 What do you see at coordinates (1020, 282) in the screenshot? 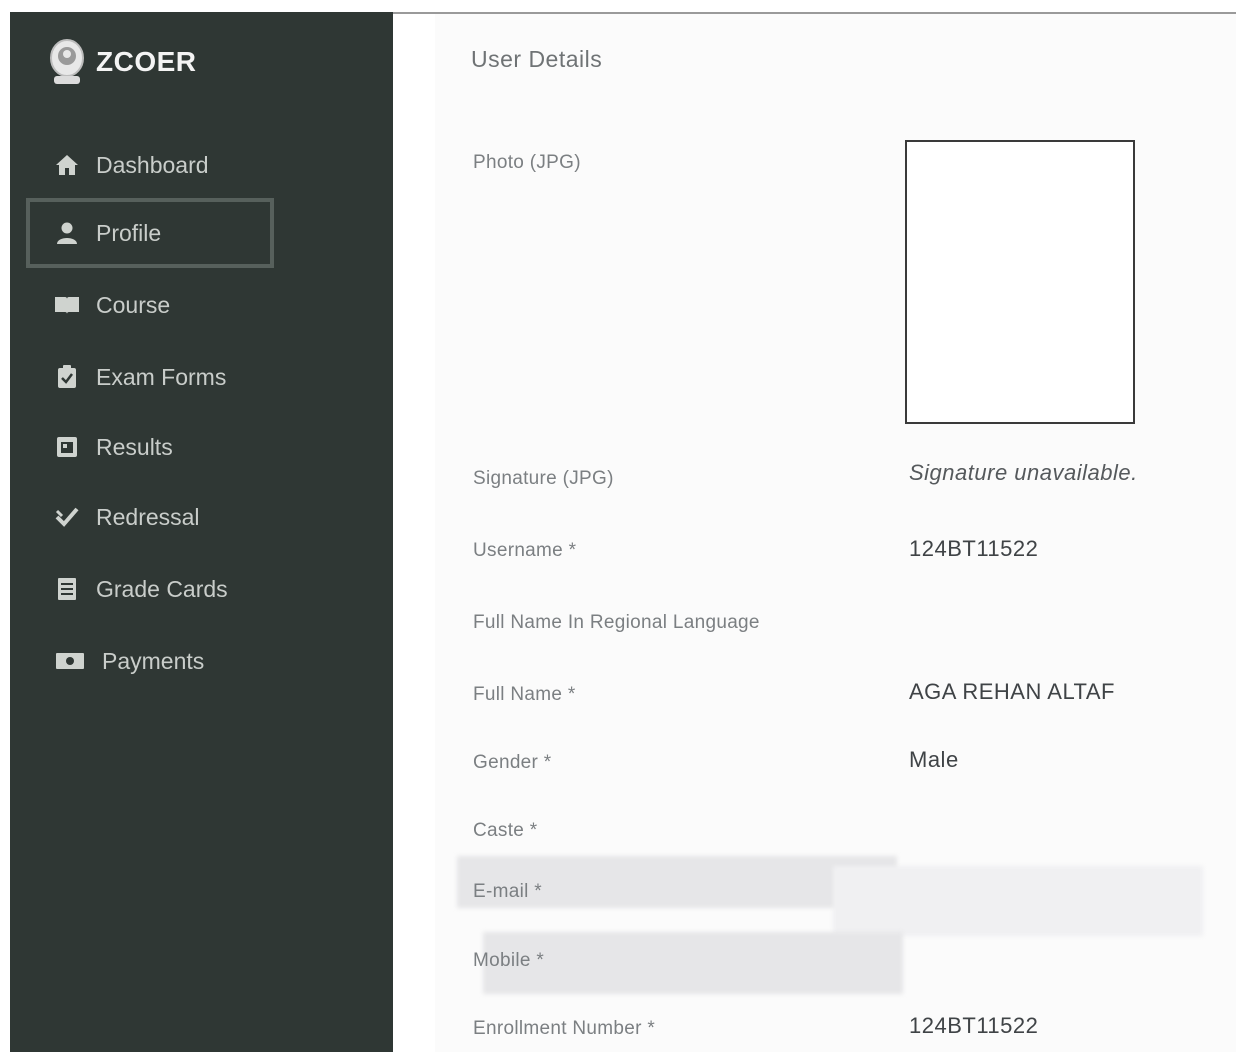
I see `photo-preview` at bounding box center [1020, 282].